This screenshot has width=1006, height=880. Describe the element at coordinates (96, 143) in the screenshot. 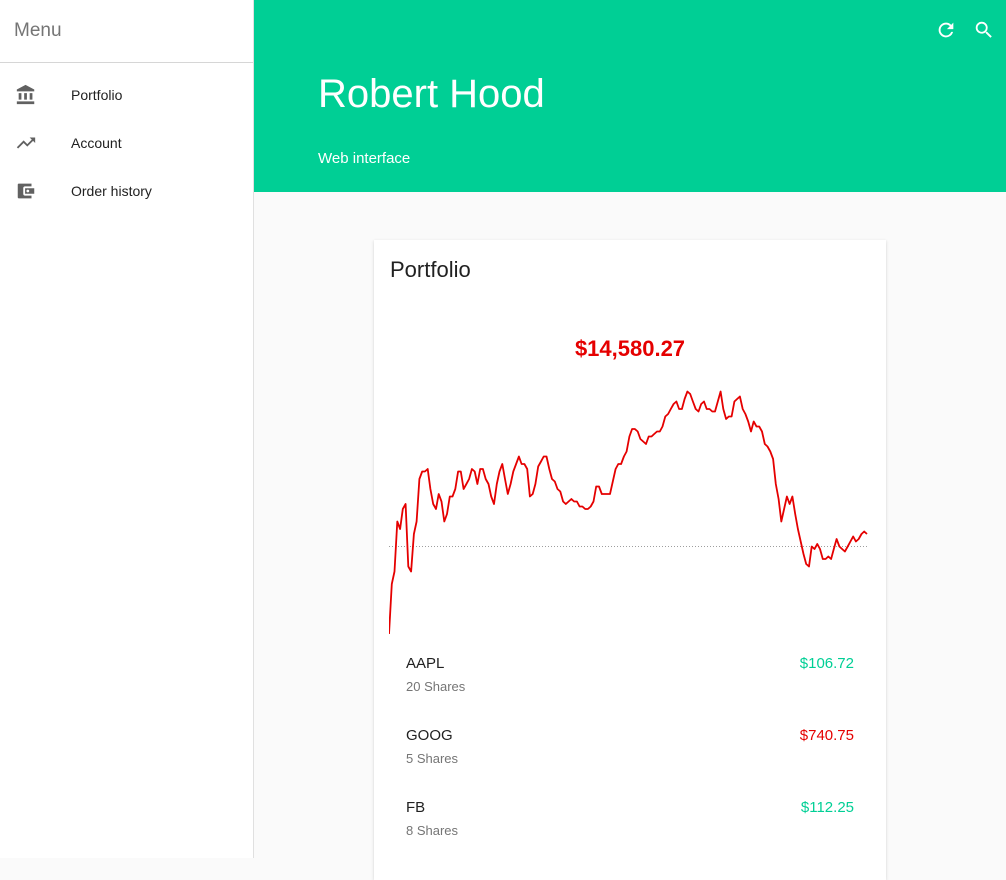

I see `sidebar-item-label: Account` at that location.